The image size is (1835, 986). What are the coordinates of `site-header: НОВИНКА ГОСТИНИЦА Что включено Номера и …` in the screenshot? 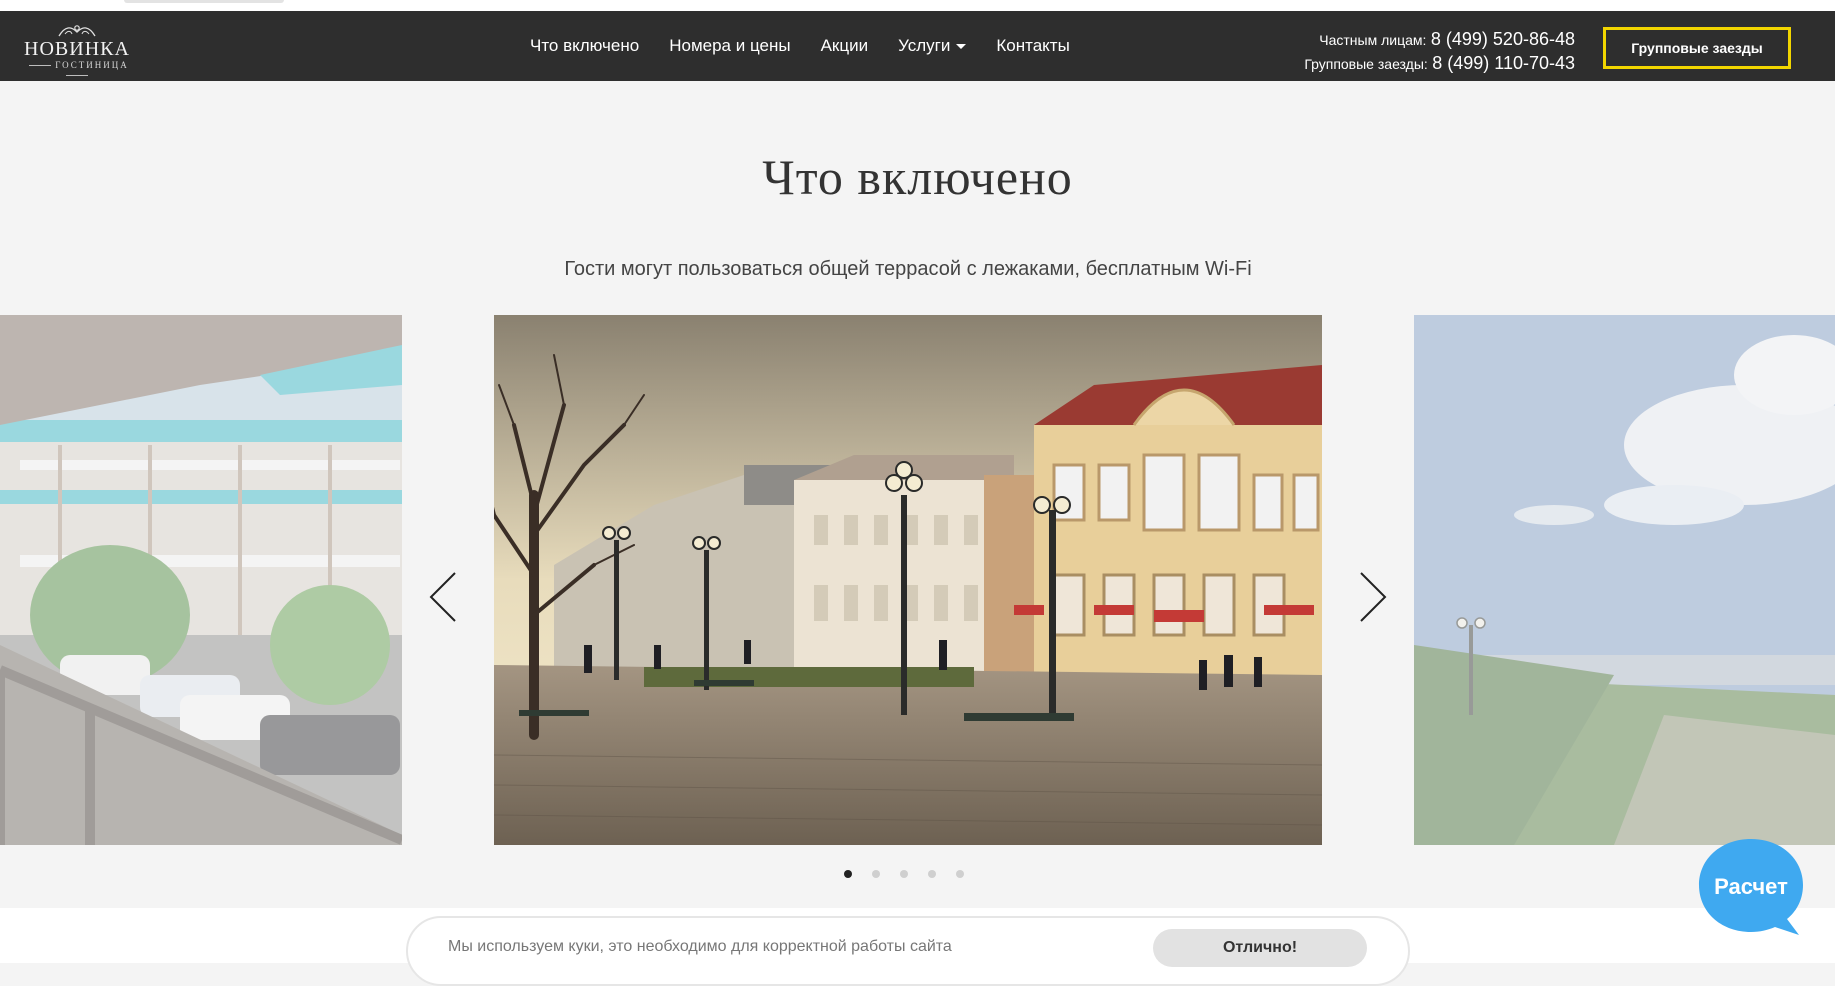 It's located at (917, 46).